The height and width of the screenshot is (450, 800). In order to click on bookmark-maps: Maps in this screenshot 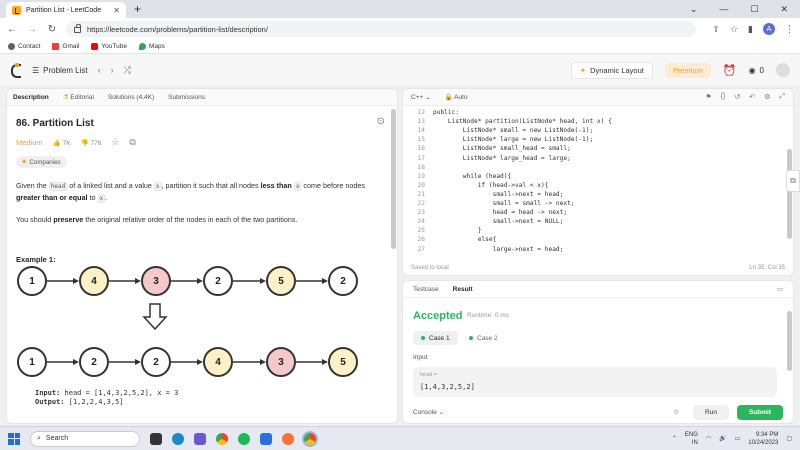, I will do `click(151, 46)`.